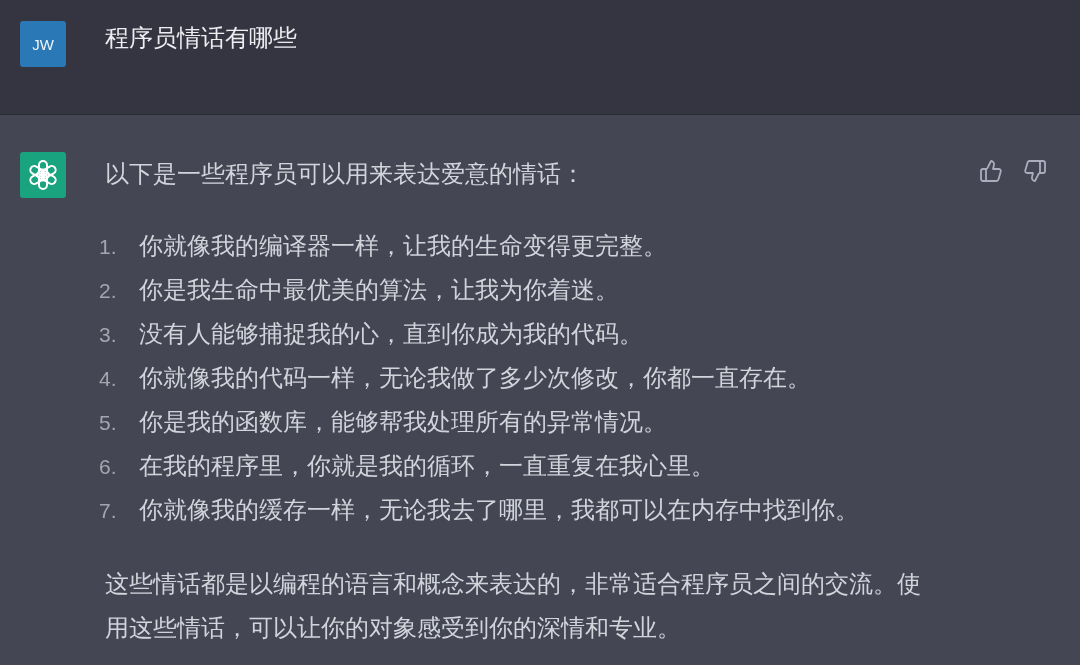 This screenshot has width=1080, height=665. I want to click on list-number: 6., so click(108, 467).